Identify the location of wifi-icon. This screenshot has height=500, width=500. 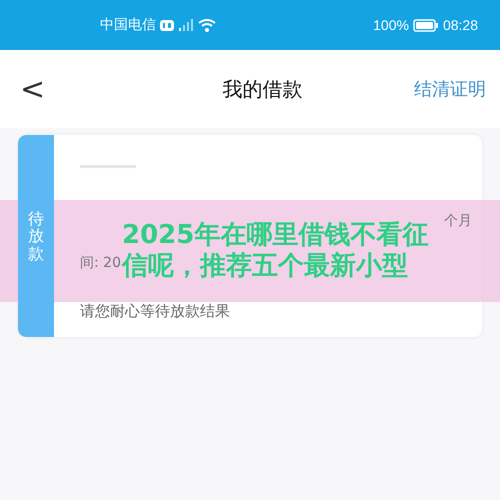
(207, 25).